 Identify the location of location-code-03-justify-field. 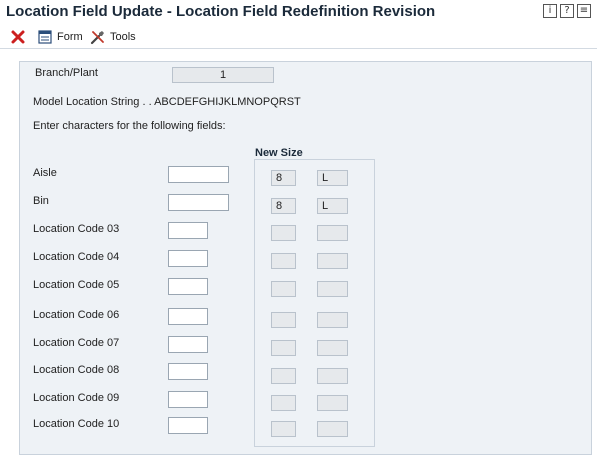
(332, 233).